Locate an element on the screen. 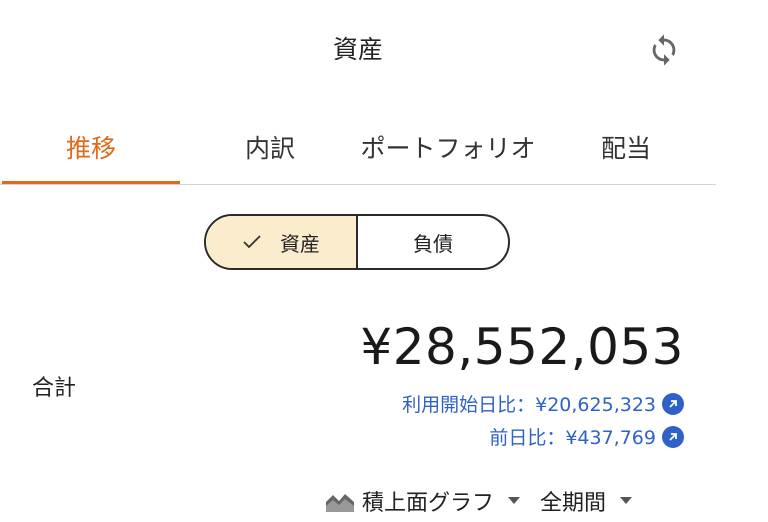  tab-trend: 推移 is located at coordinates (91, 147).